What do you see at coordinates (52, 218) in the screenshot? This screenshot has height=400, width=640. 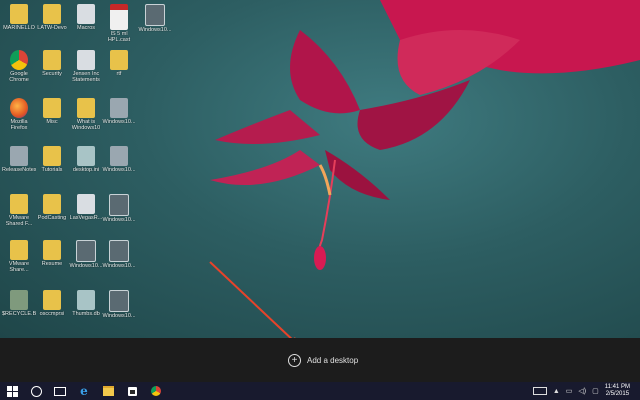 I see `desktop-icon-label: PodCasting` at bounding box center [52, 218].